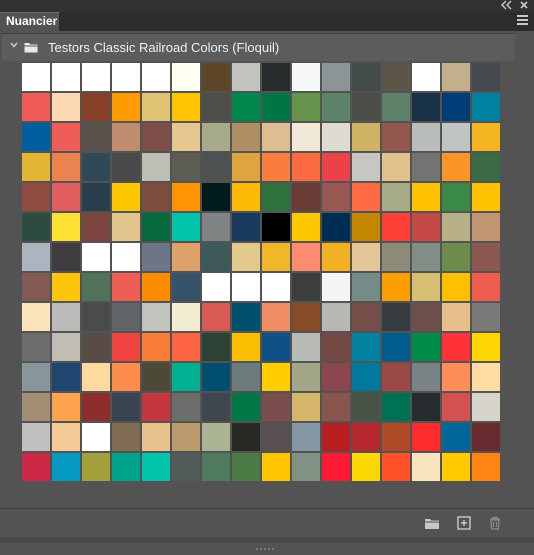 The image size is (534, 555). I want to click on new-group-folder-icon, so click(432, 523).